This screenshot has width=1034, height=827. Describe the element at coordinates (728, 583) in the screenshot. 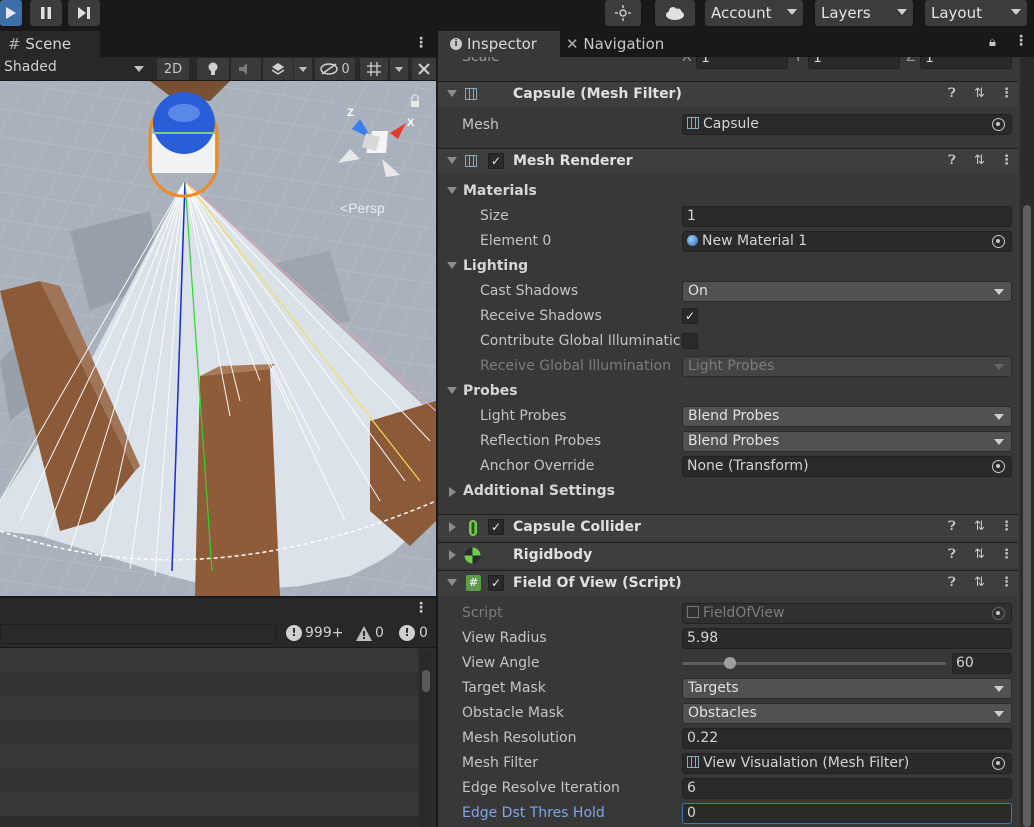

I see `field-of-view-header: # ✓ Field Of View (Script) ❓︎ ⇅ ⋮` at that location.